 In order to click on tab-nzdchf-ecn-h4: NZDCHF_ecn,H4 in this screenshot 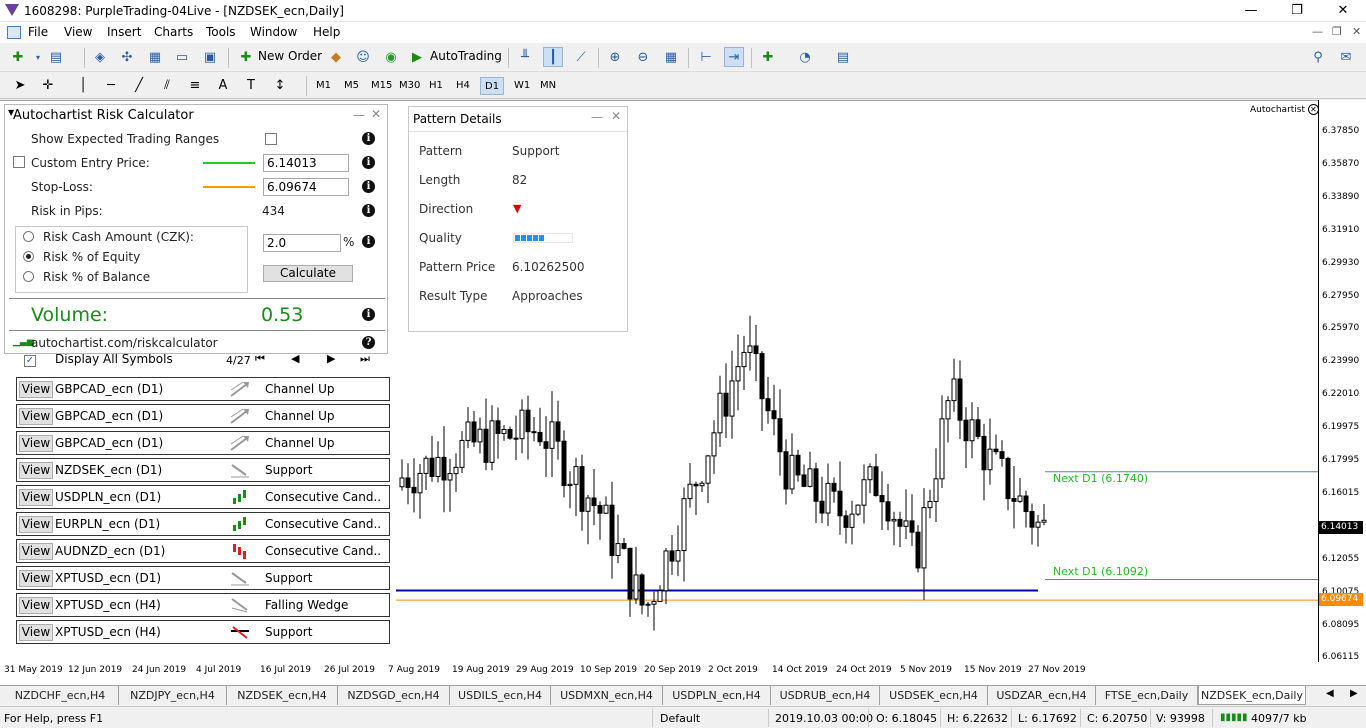, I will do `click(60, 695)`.